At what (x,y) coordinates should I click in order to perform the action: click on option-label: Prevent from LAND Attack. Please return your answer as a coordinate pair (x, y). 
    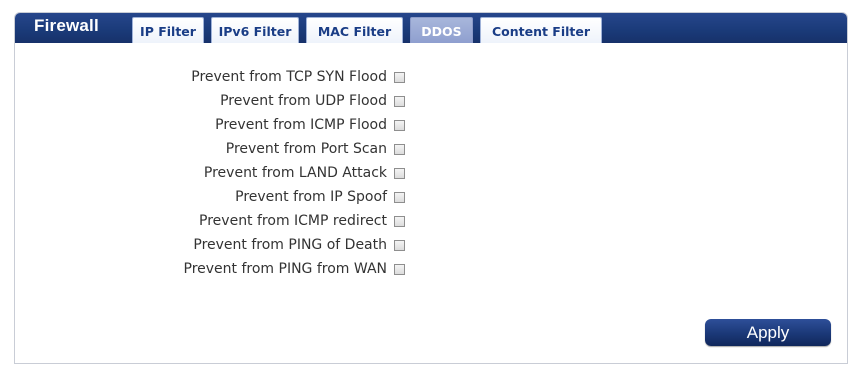
    Looking at the image, I should click on (295, 173).